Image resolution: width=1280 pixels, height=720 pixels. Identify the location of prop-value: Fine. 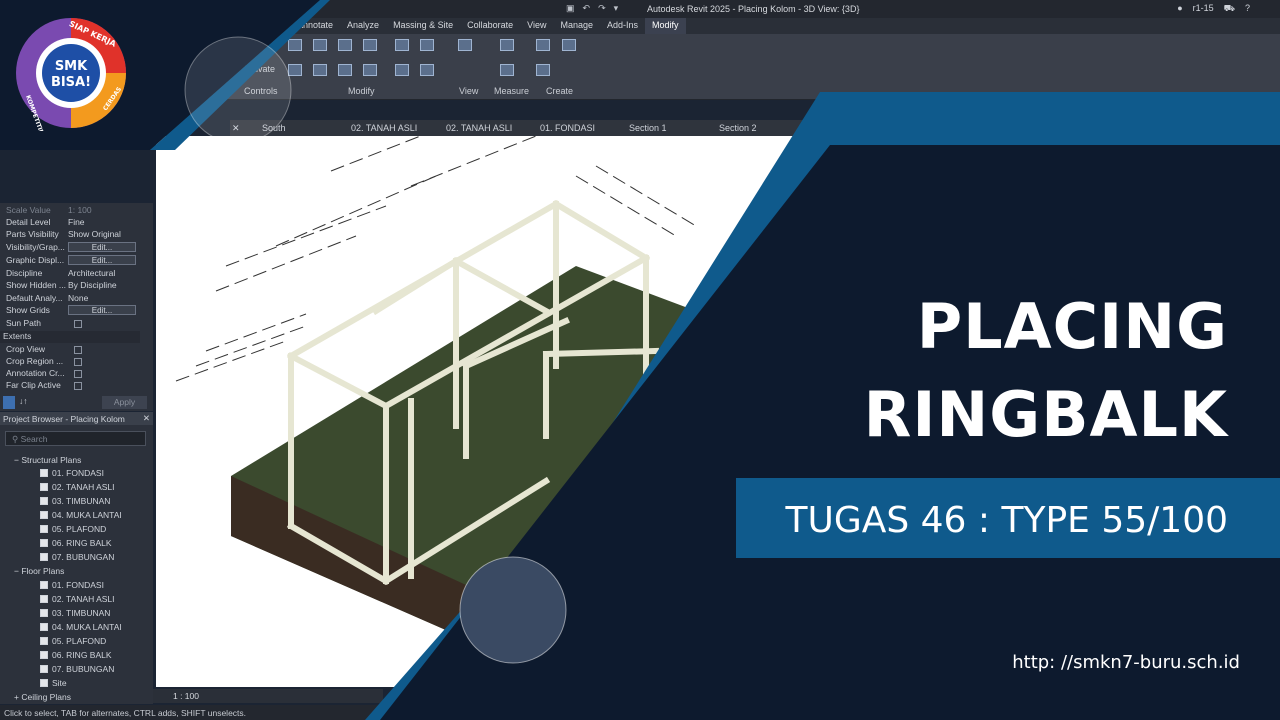
(76, 222).